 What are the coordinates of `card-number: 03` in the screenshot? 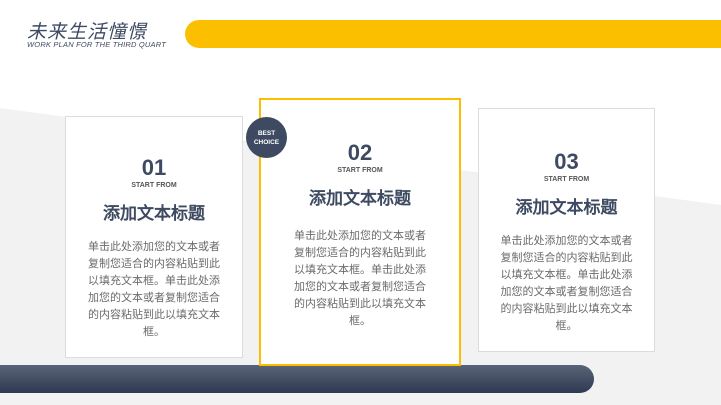 It's located at (566, 161).